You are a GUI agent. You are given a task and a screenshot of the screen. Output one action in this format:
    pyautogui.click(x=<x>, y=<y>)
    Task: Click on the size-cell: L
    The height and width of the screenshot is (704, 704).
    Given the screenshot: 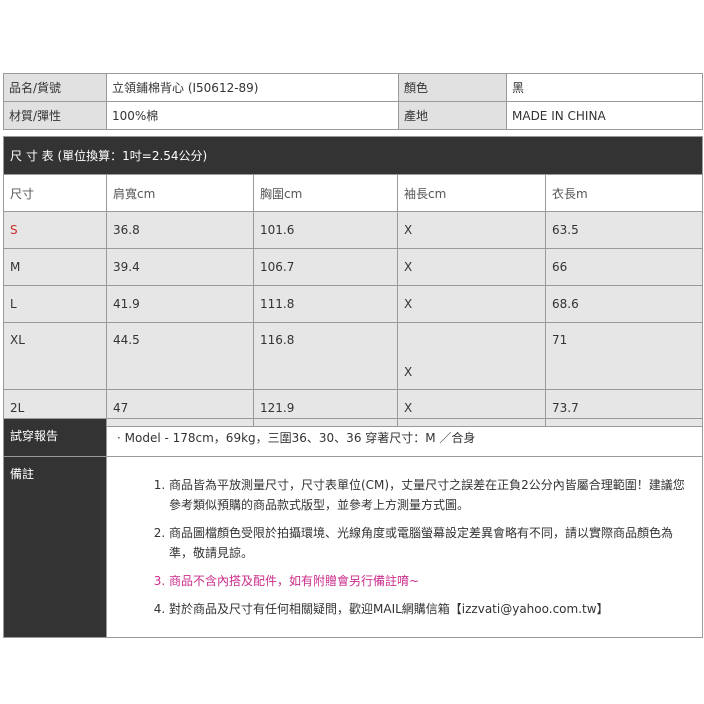 What is the action you would take?
    pyautogui.click(x=55, y=304)
    